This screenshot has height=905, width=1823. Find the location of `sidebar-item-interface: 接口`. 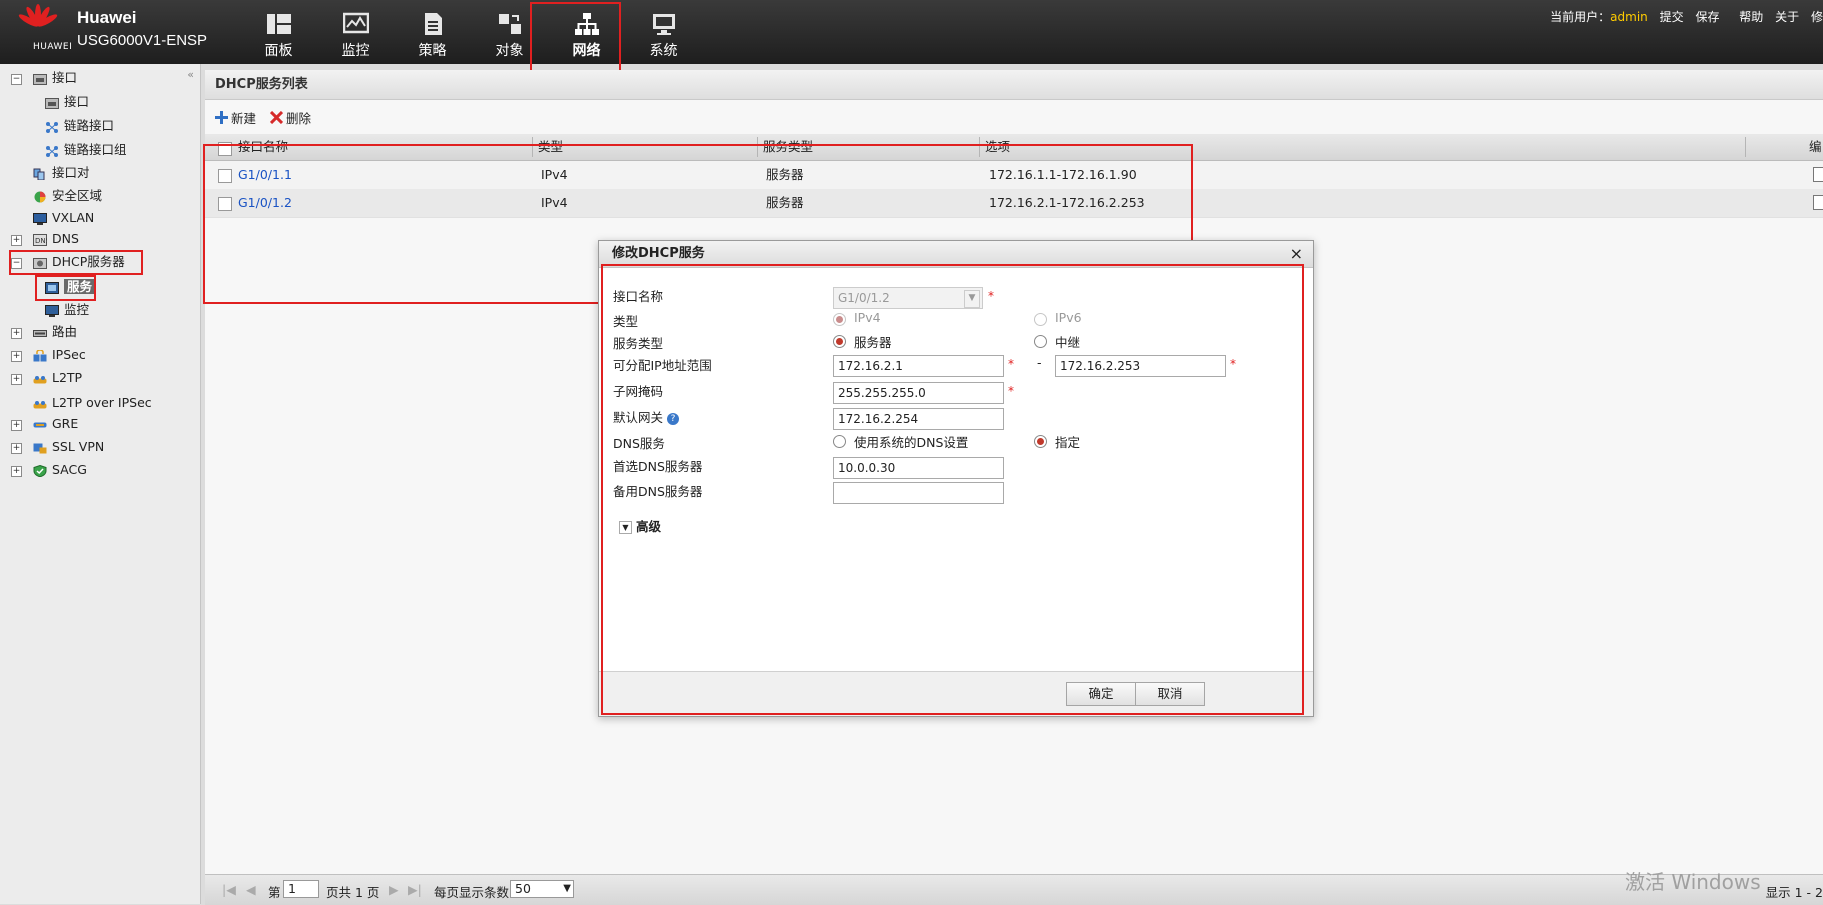

sidebar-item-interface: 接口 is located at coordinates (67, 102).